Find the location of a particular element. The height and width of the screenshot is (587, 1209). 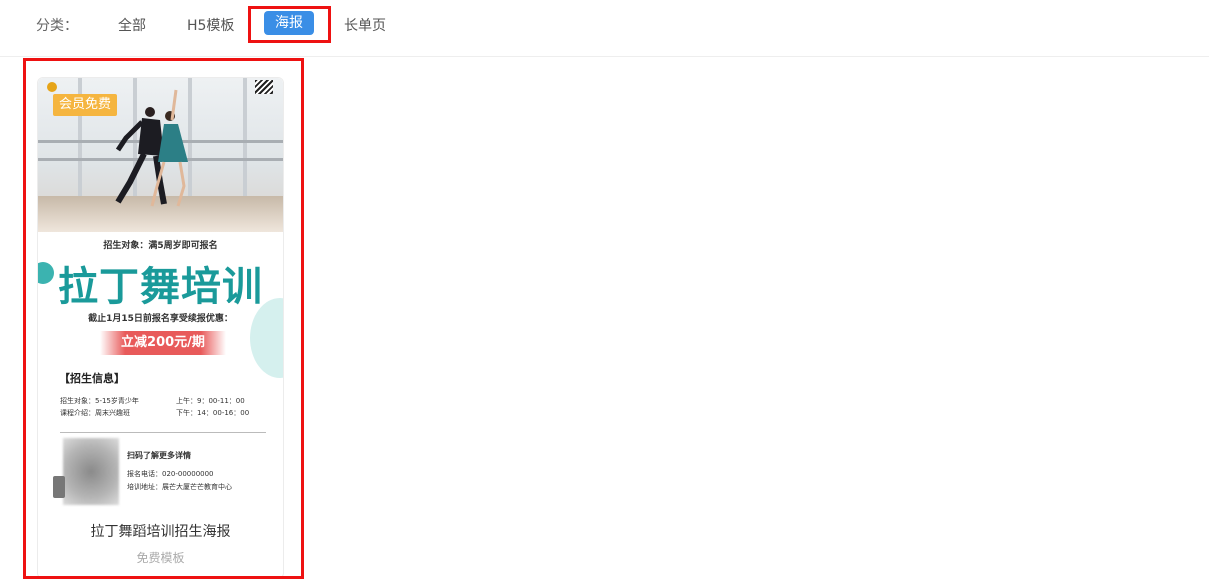

filter-label: 分类： is located at coordinates (57, 26).